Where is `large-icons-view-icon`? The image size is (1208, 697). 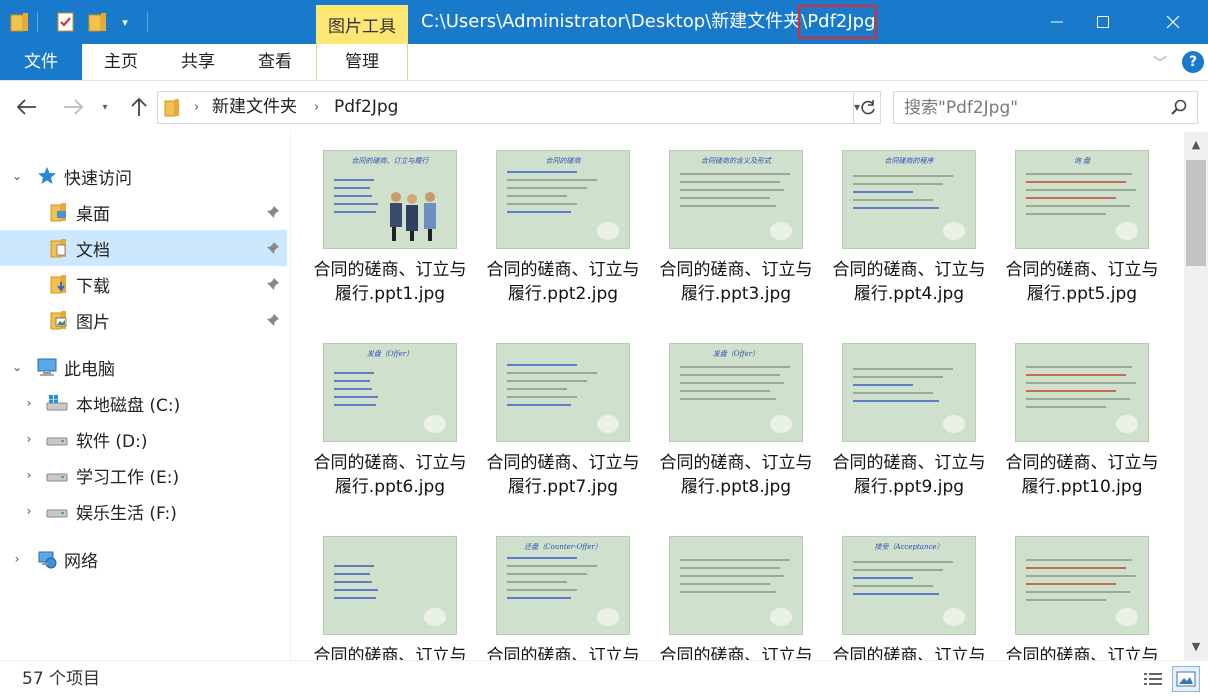
large-icons-view-icon is located at coordinates (1186, 679).